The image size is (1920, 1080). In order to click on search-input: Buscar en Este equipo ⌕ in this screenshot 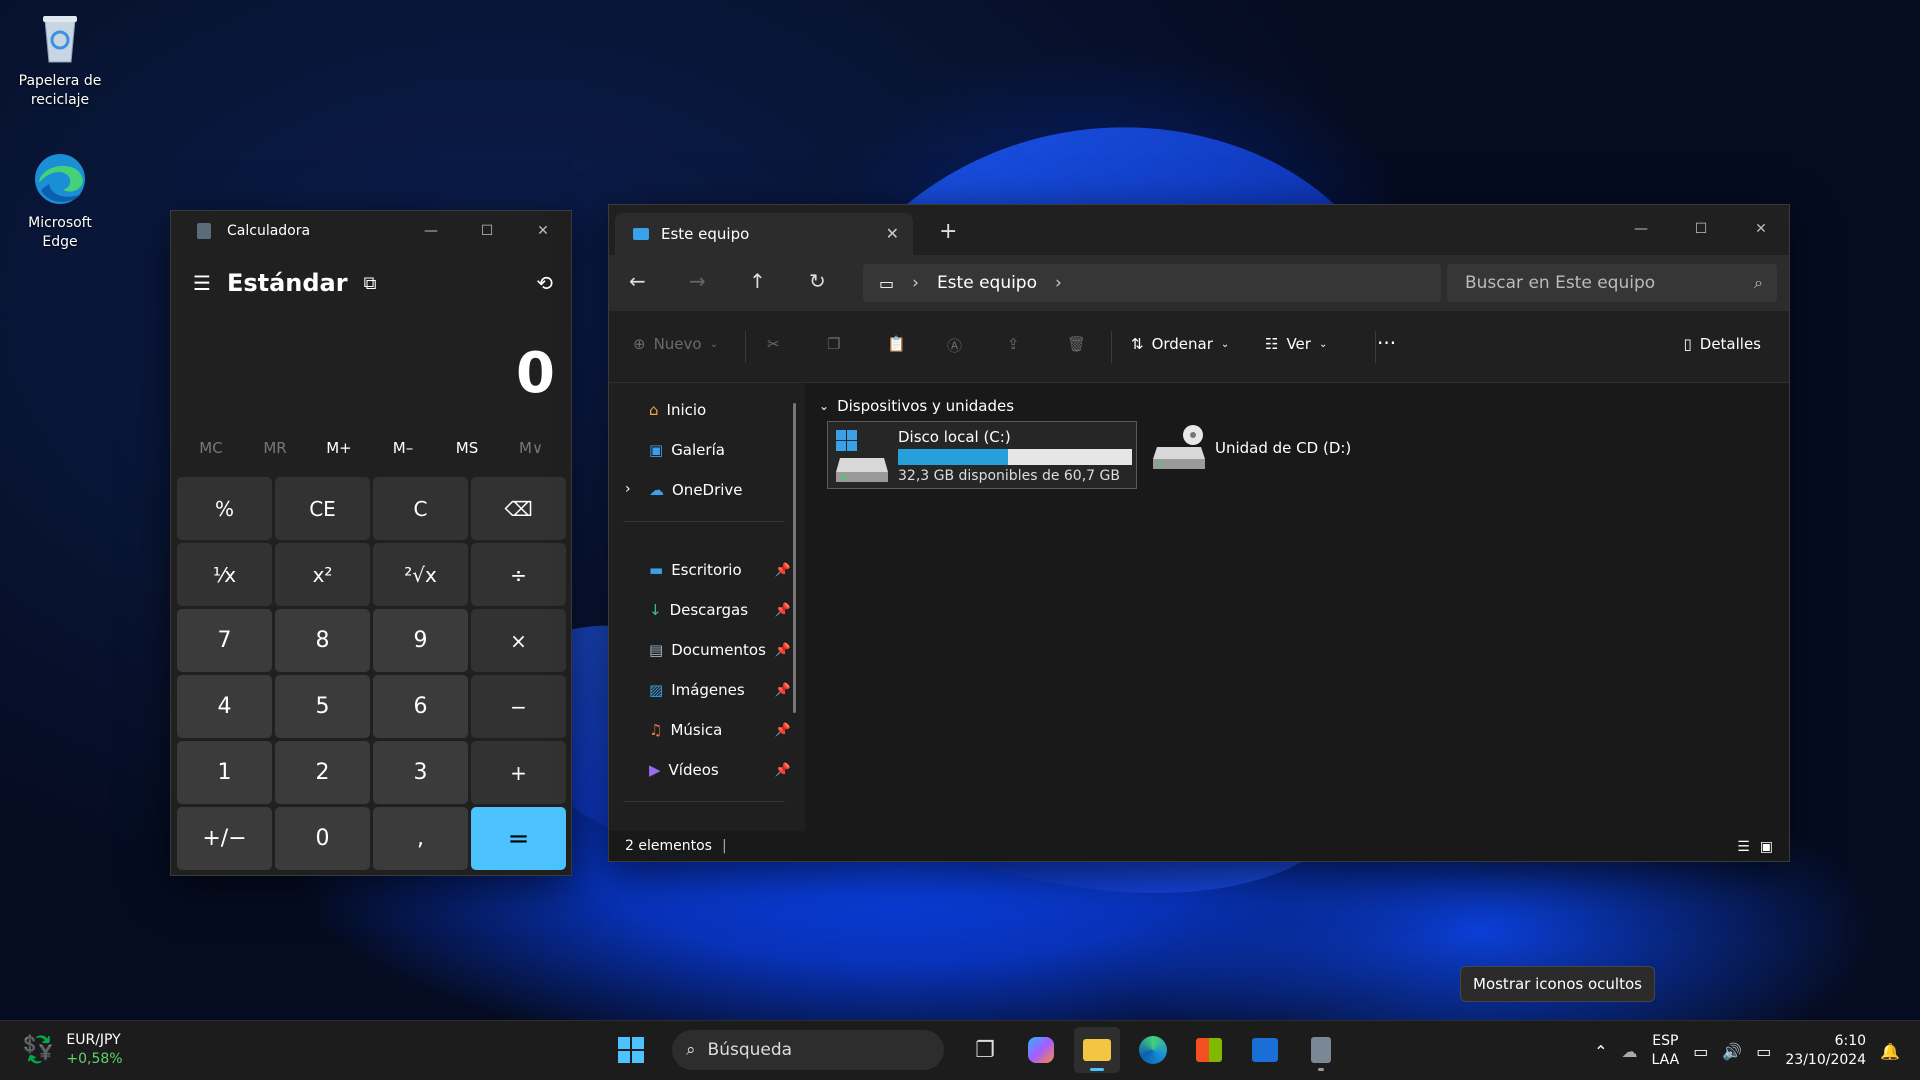, I will do `click(1612, 283)`.